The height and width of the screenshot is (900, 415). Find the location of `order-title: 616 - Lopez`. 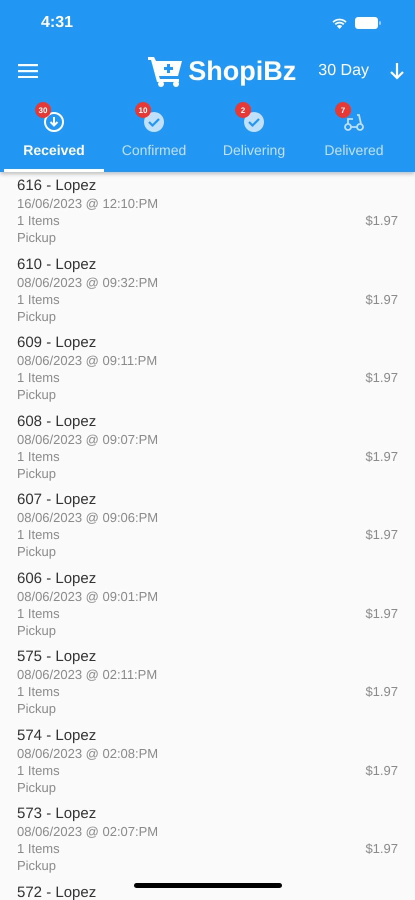

order-title: 616 - Lopez is located at coordinates (207, 185).